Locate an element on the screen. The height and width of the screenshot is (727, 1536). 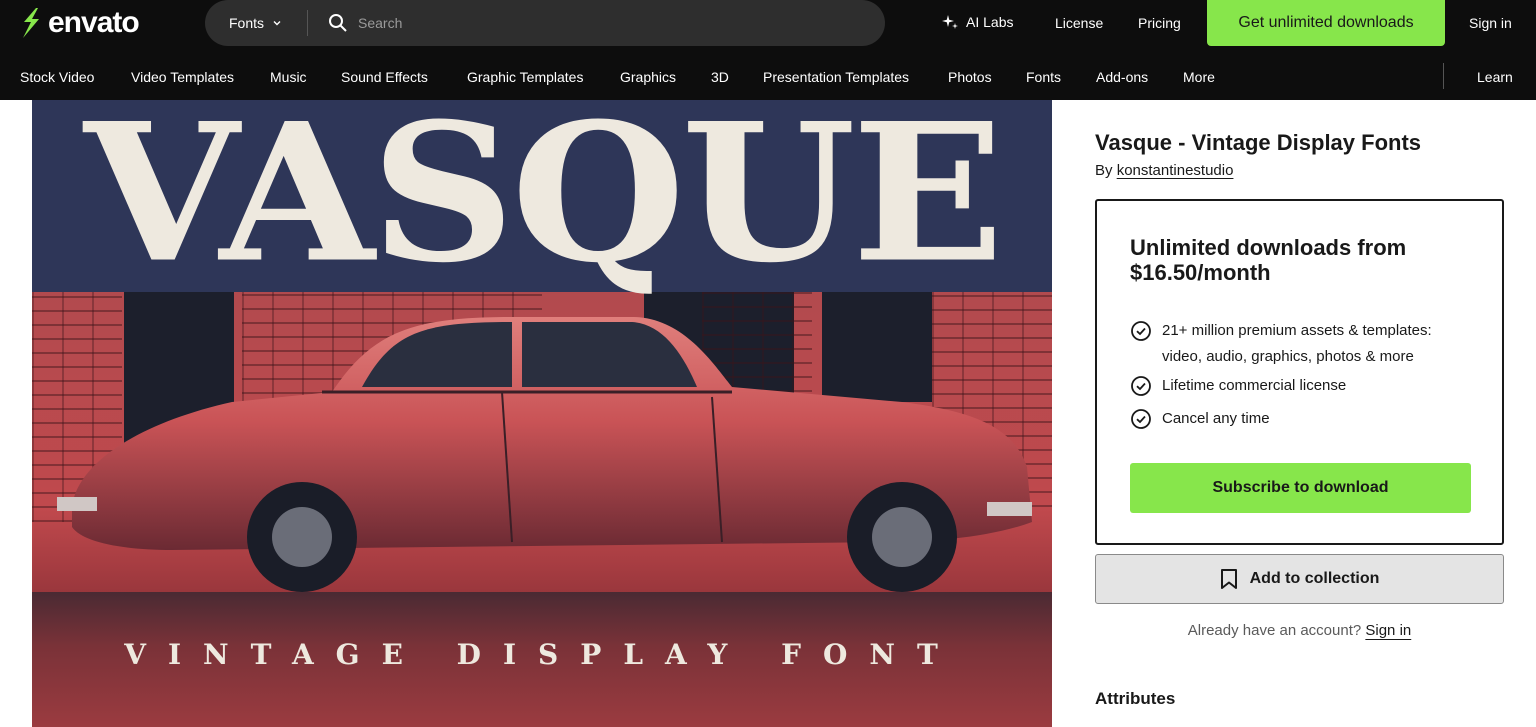
subscribe-button: Subscribe to download is located at coordinates (1300, 488).